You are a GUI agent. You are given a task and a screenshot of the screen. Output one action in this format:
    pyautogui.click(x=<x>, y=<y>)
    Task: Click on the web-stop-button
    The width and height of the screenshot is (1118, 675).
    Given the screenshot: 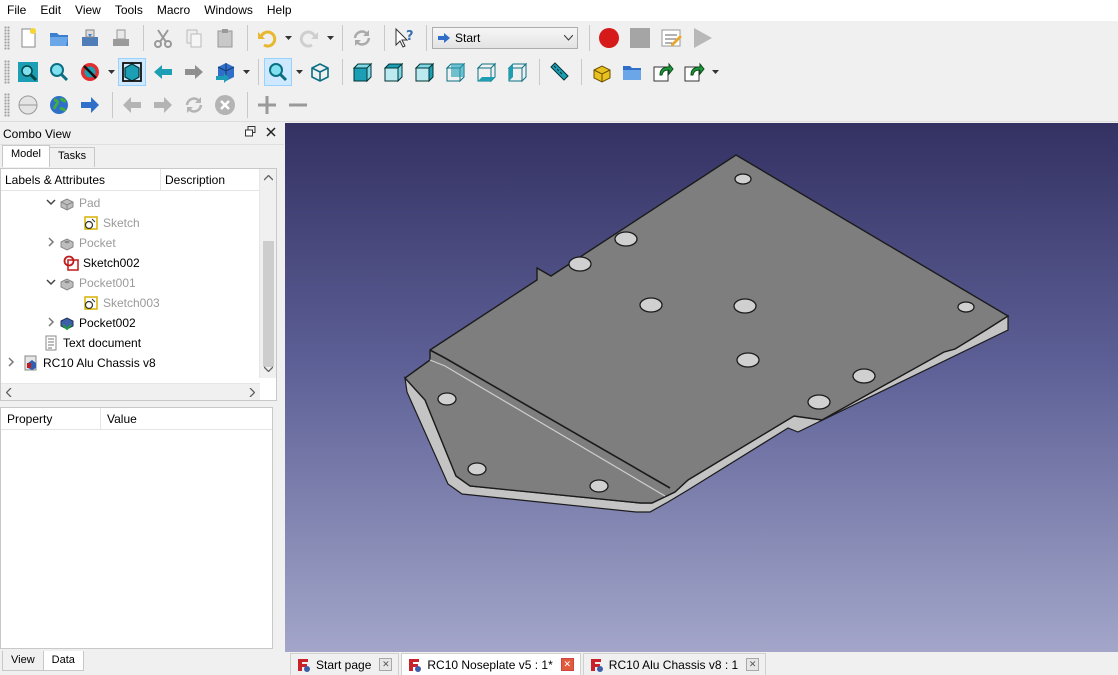 What is the action you would take?
    pyautogui.click(x=225, y=105)
    